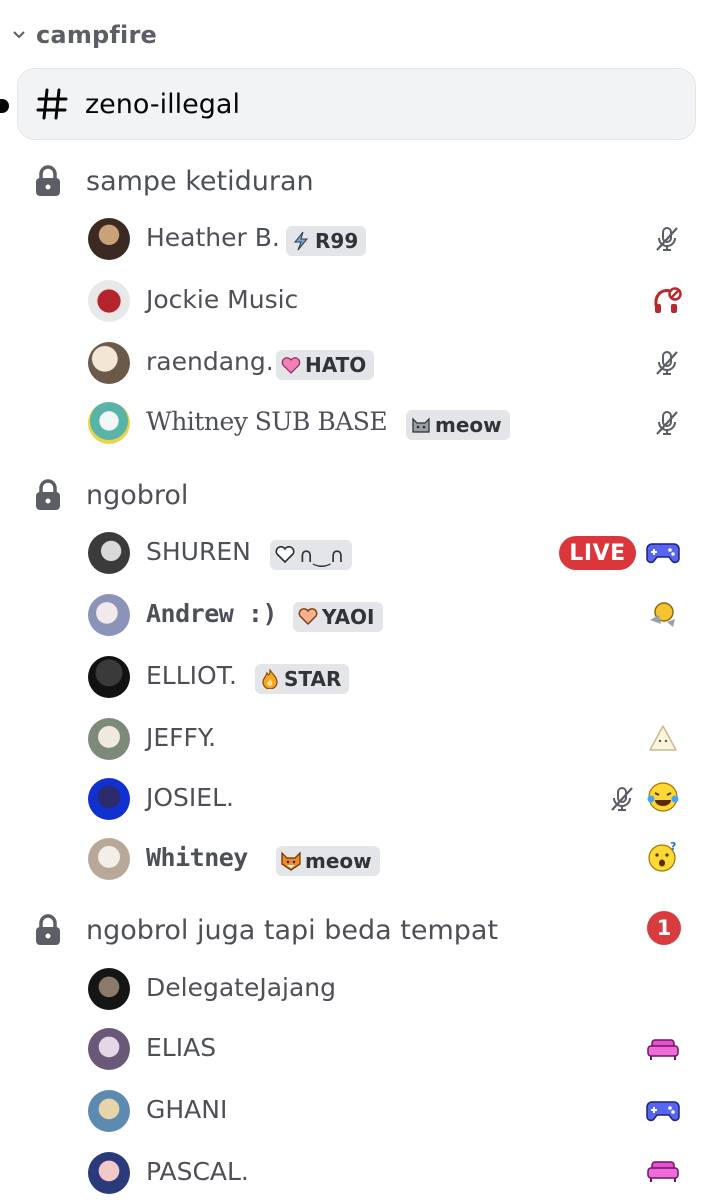 This screenshot has width=713, height=1200. What do you see at coordinates (336, 365) in the screenshot?
I see `server-tag-label: HATO` at bounding box center [336, 365].